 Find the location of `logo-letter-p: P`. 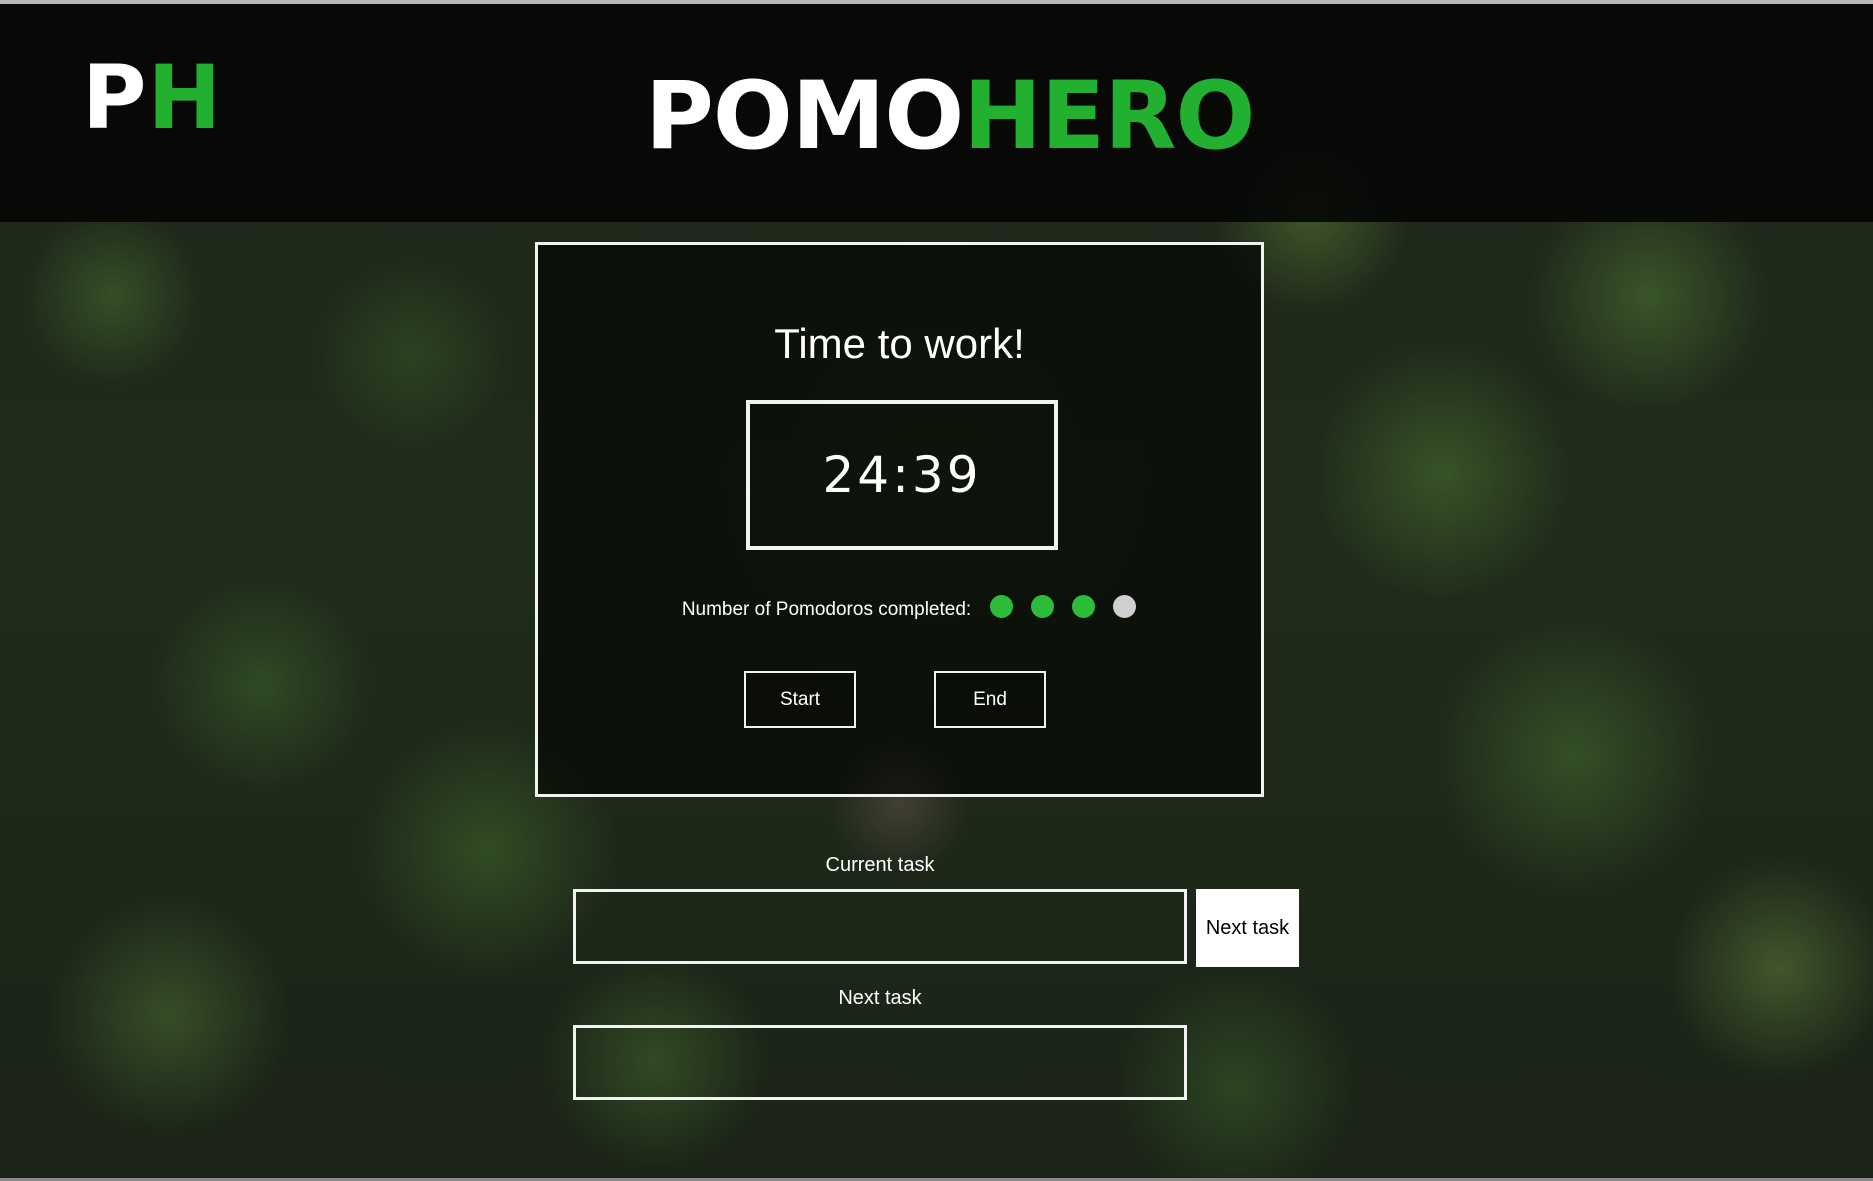

logo-letter-p: P is located at coordinates (115, 97).